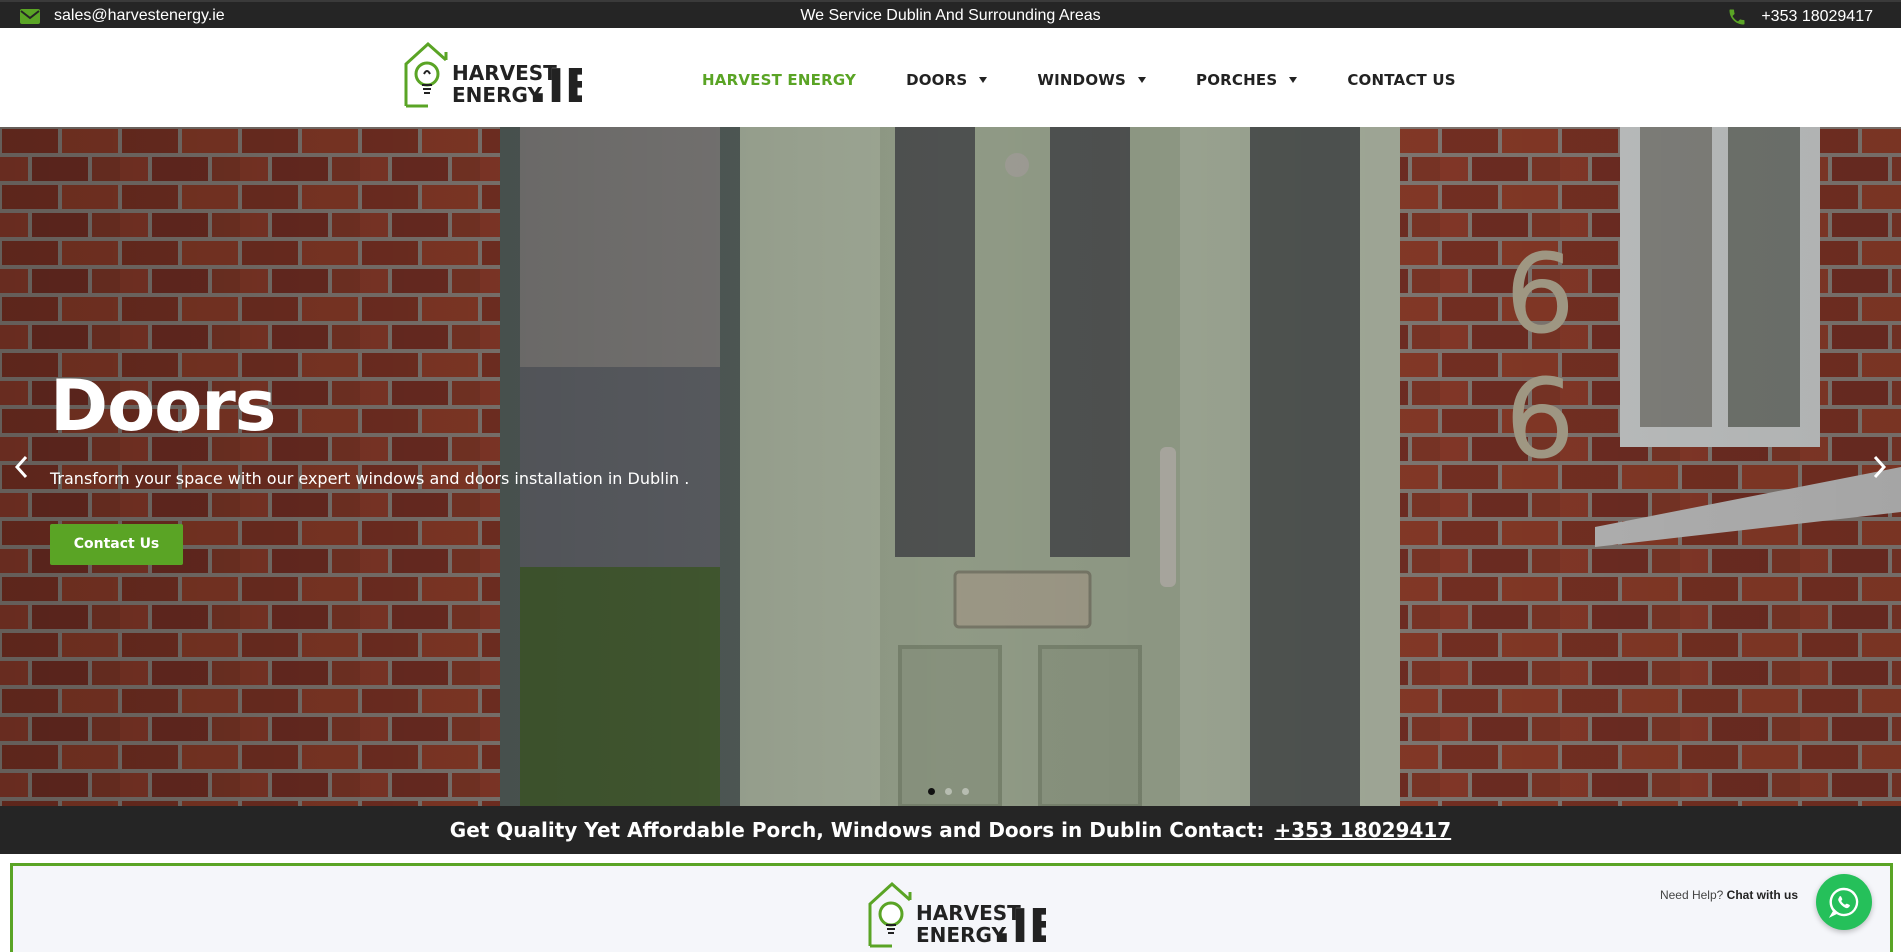 Image resolution: width=1901 pixels, height=952 pixels. I want to click on chevron-right-icon, so click(1880, 467).